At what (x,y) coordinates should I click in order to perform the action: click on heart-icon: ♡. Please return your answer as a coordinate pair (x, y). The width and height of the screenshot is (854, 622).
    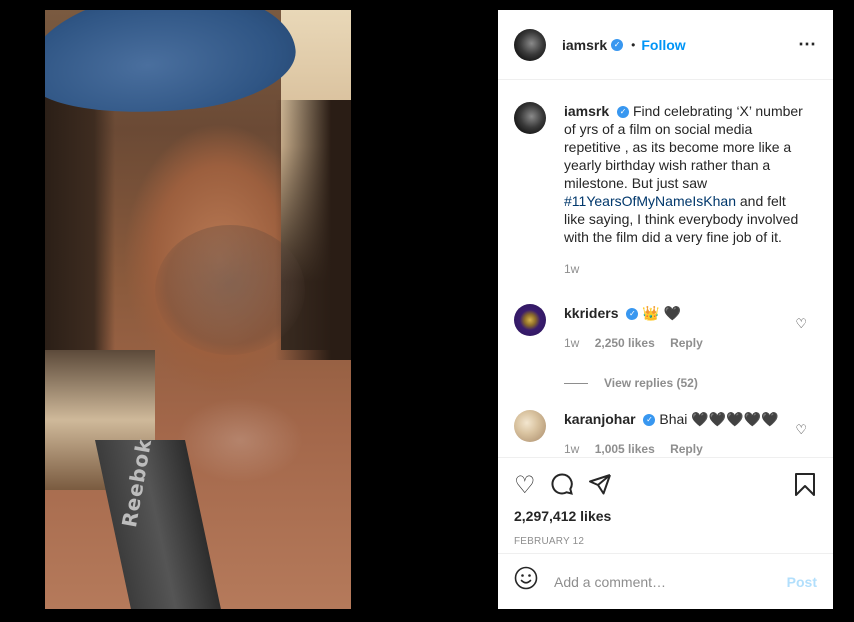
    Looking at the image, I should click on (525, 486).